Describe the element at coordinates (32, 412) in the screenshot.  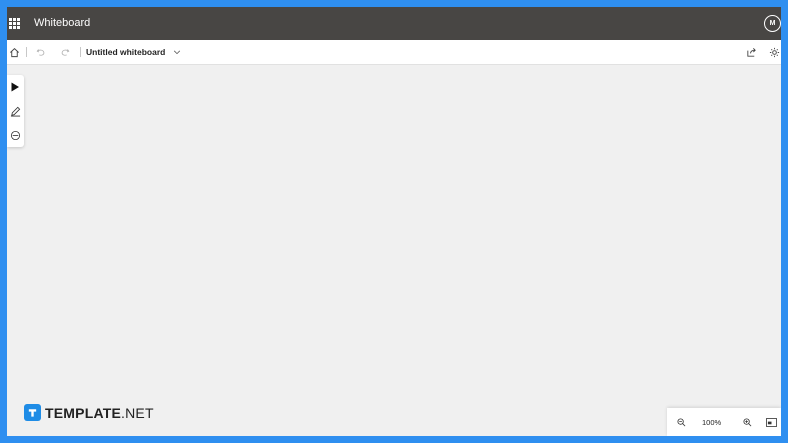
I see `template-logo-icon` at that location.